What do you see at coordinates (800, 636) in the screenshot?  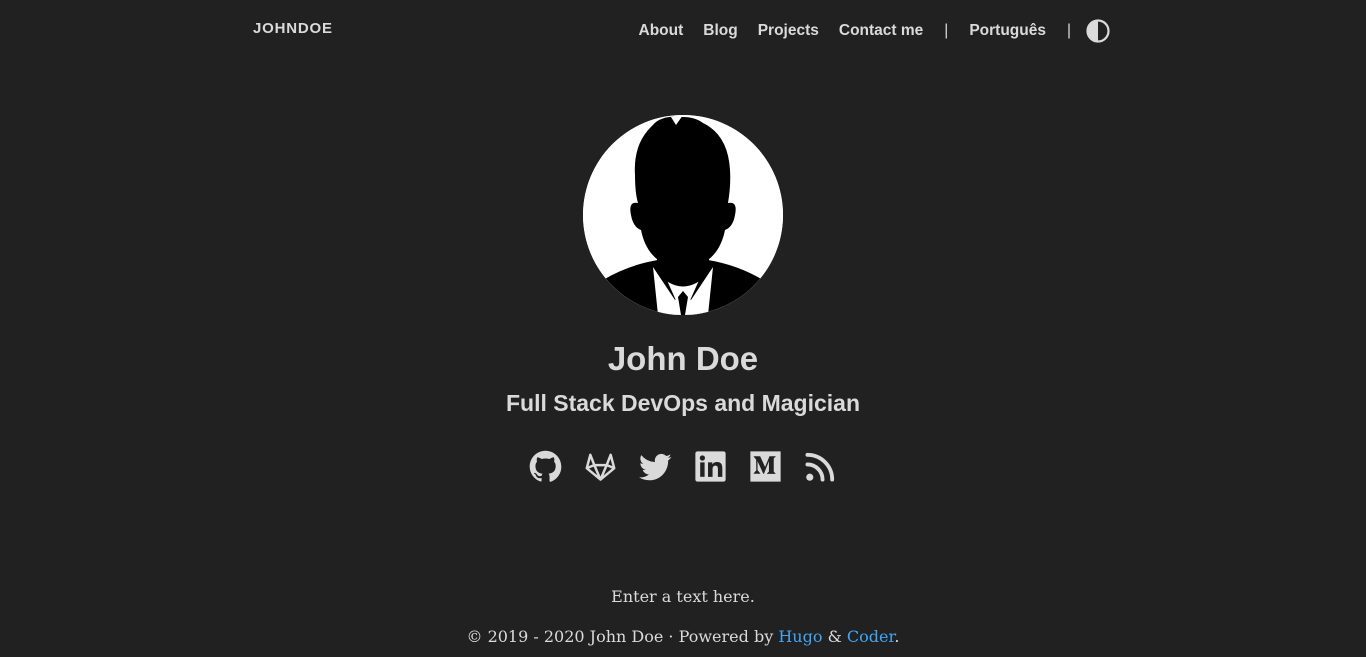 I see `hugo-link: Hugo` at bounding box center [800, 636].